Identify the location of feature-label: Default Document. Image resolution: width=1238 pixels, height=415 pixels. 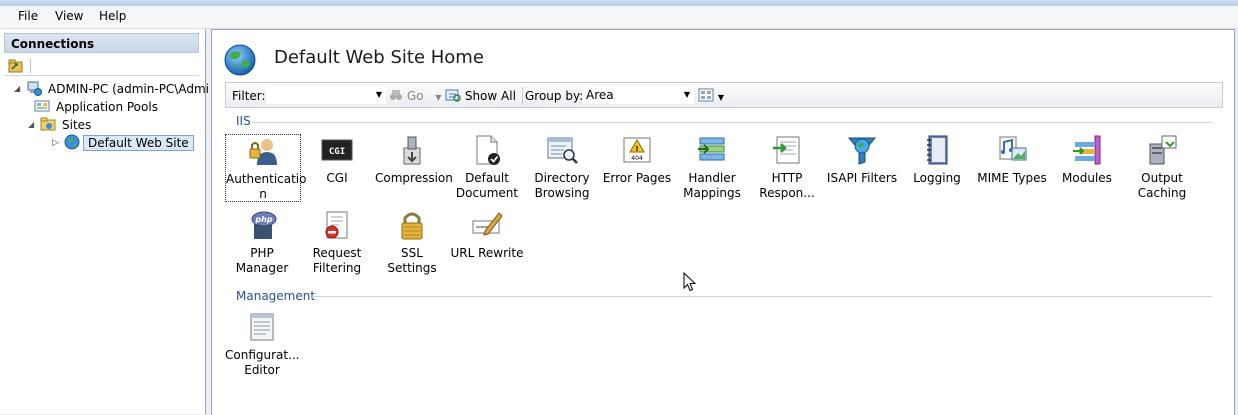
(487, 185).